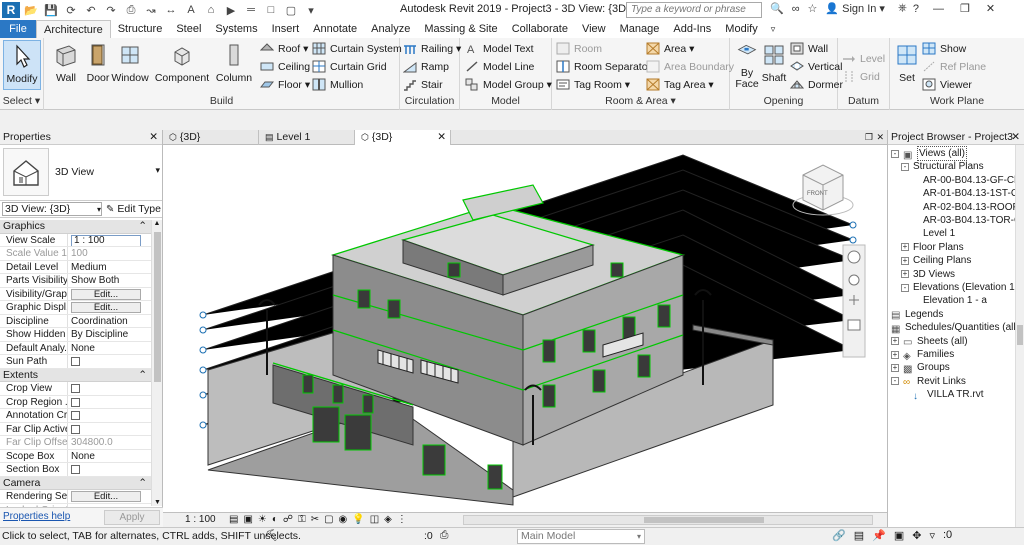  I want to click on switch-windows-icon: ▢, so click(291, 10).